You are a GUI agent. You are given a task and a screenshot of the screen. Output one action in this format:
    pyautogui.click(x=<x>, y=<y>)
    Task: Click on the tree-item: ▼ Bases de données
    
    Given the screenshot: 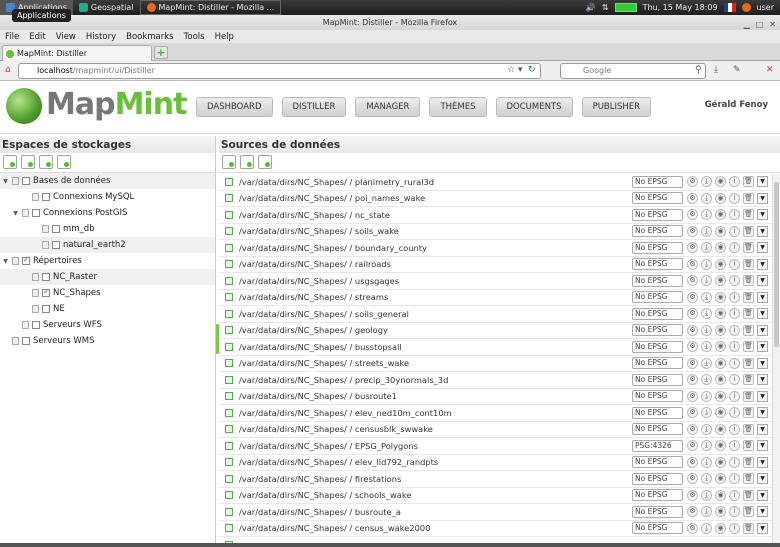 What is the action you would take?
    pyautogui.click(x=107, y=181)
    